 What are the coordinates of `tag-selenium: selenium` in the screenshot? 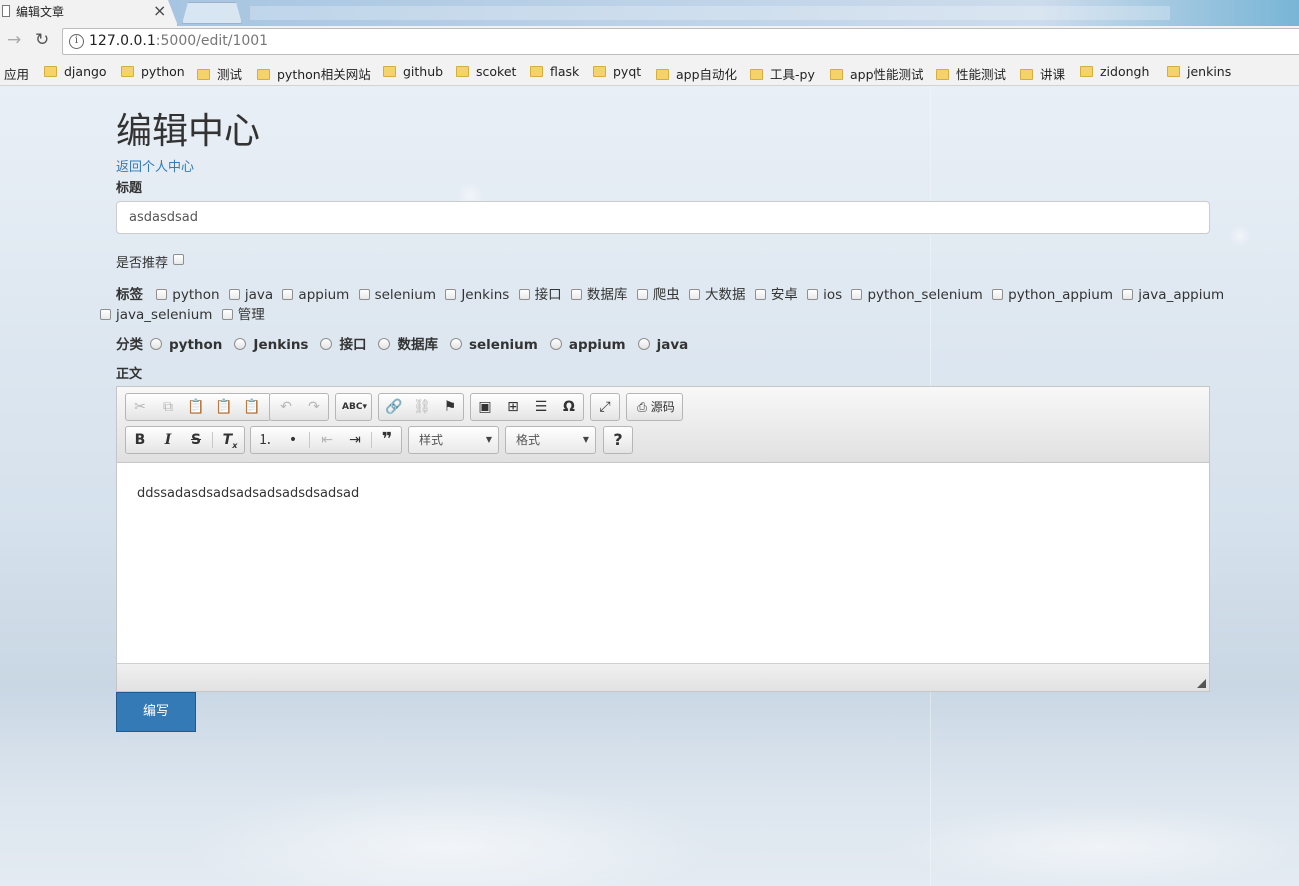 It's located at (397, 295).